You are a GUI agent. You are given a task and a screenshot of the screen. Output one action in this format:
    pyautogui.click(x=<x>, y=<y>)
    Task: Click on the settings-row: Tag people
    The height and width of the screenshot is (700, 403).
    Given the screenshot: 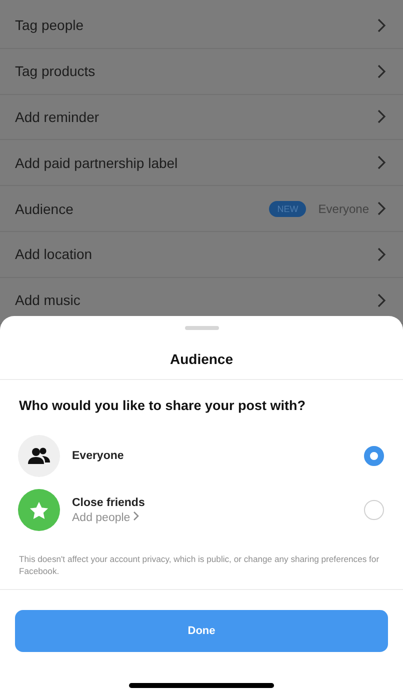 What is the action you would take?
    pyautogui.click(x=201, y=26)
    